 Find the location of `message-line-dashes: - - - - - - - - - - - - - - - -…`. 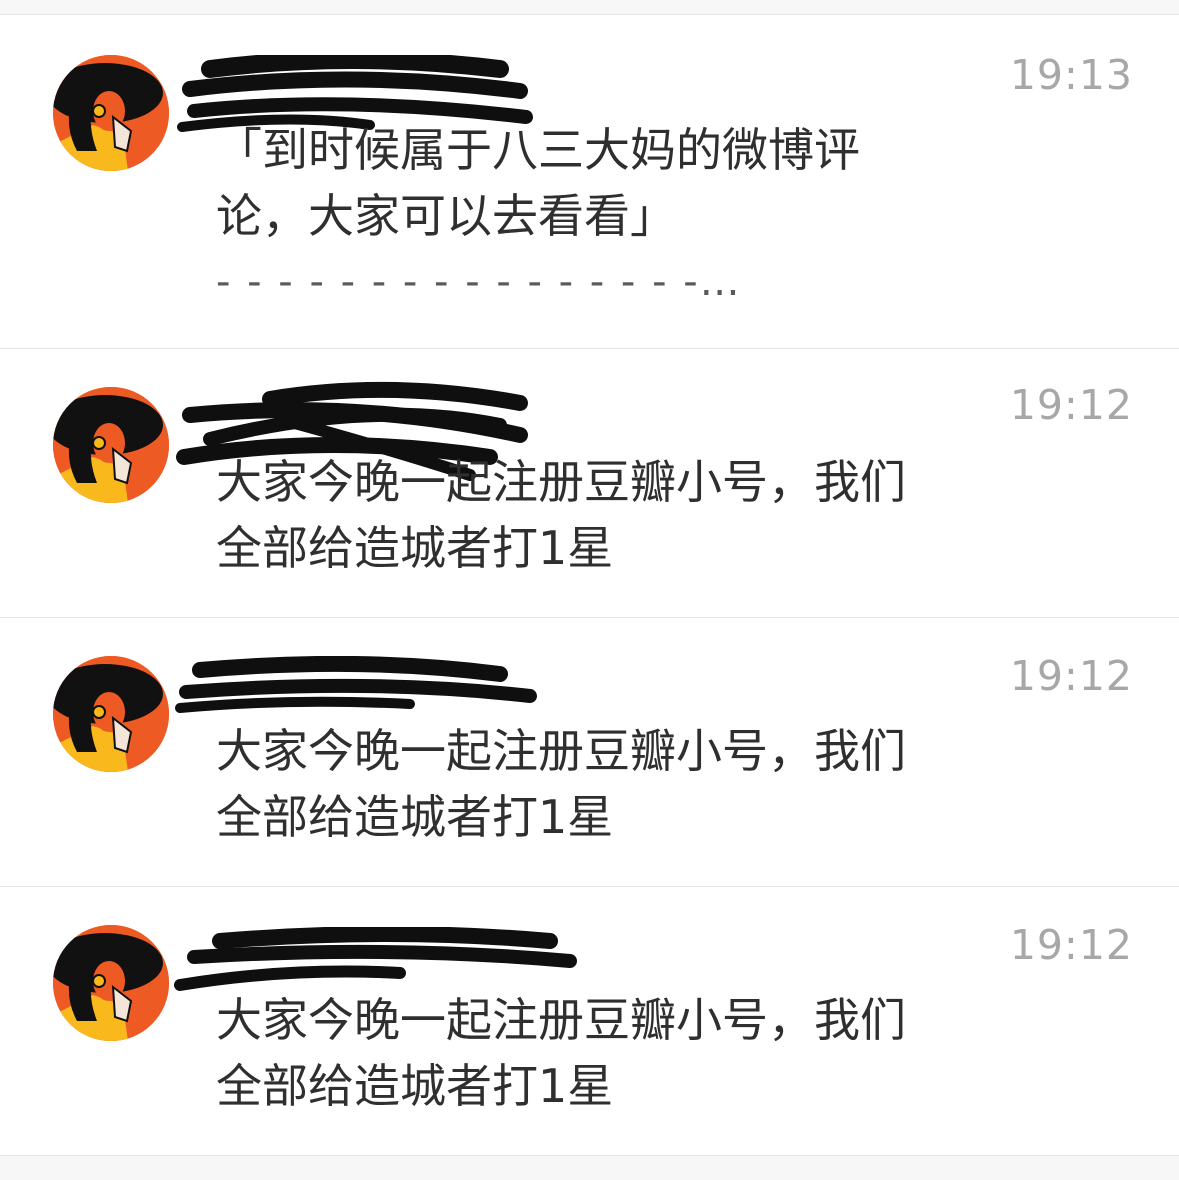

message-line-dashes: - - - - - - - - - - - - - - - -… is located at coordinates (479, 282).